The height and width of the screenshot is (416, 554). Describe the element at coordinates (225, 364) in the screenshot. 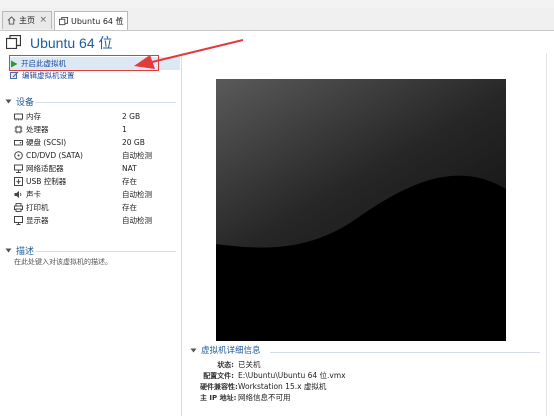

I see `detail-key: 状态:` at that location.